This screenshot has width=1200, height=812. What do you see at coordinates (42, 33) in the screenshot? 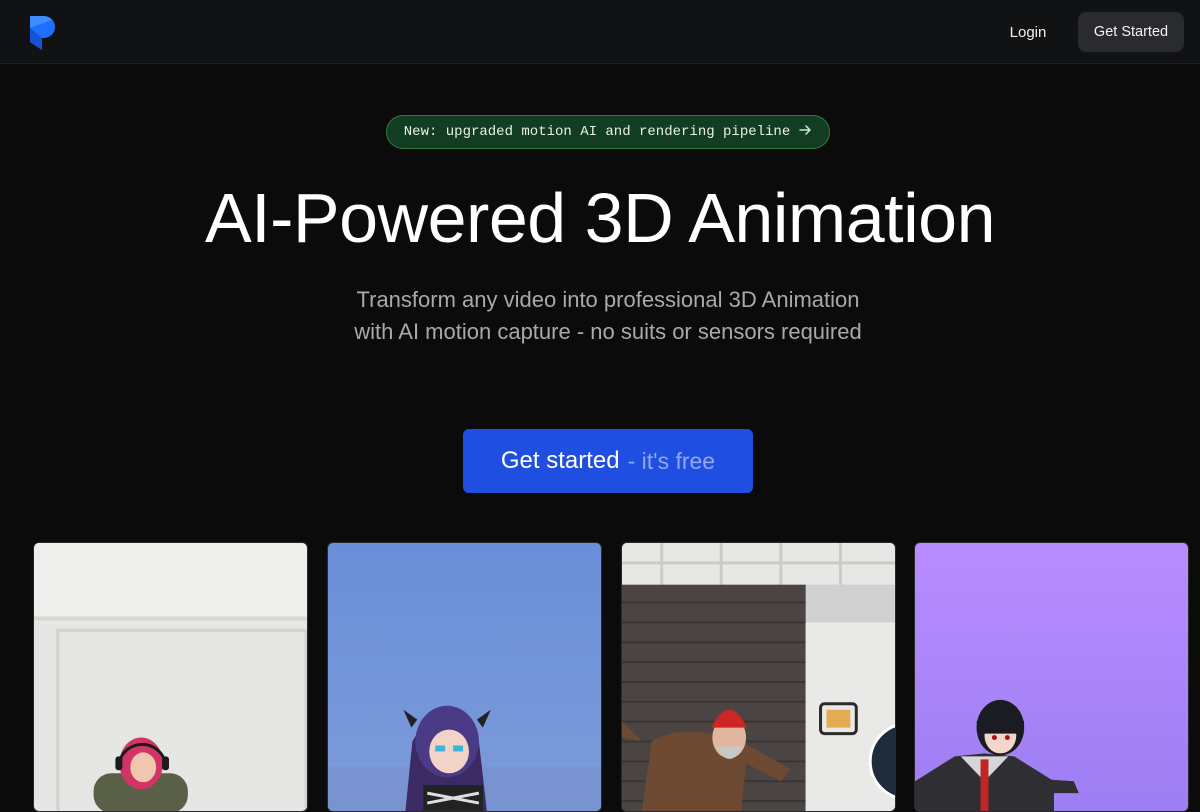
I see `brand-logo-icon` at bounding box center [42, 33].